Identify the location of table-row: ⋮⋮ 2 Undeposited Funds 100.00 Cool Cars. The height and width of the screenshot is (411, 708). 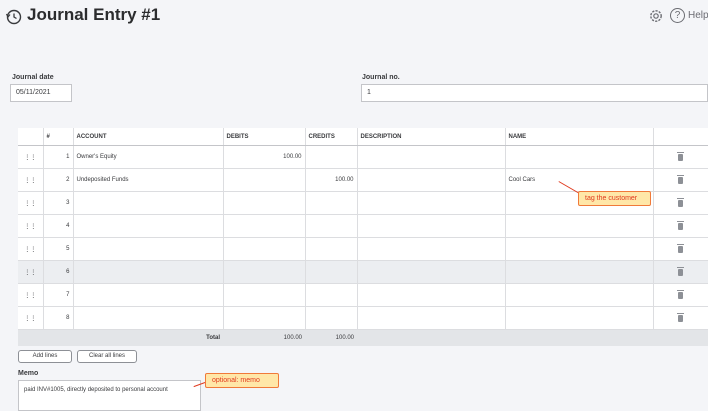
(363, 180).